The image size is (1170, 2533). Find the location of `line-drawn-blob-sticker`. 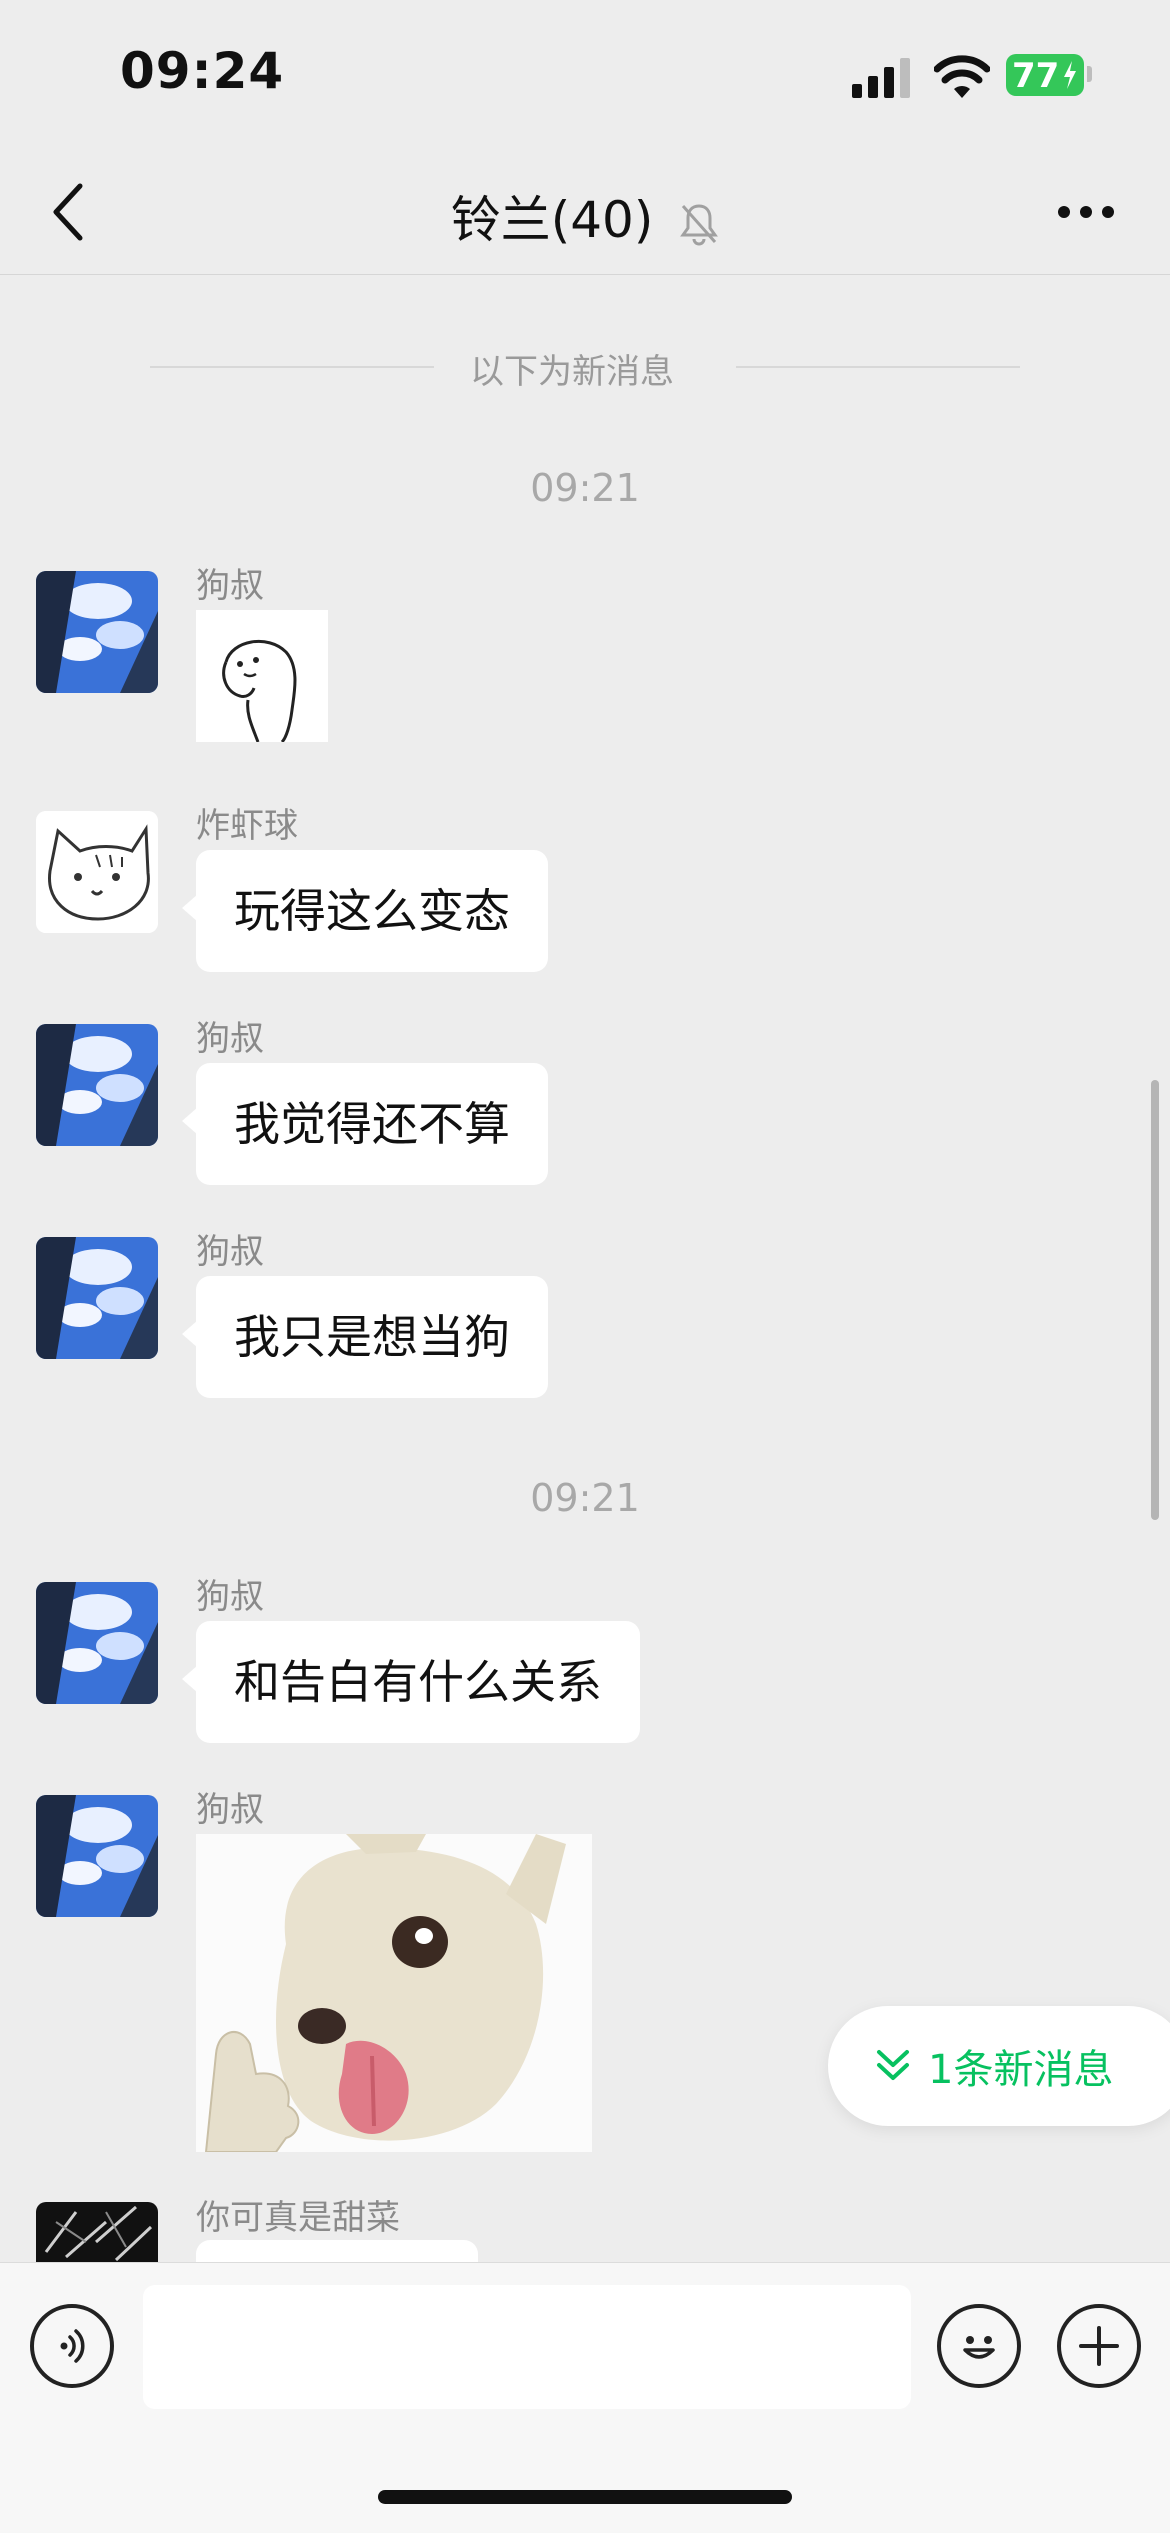

line-drawn-blob-sticker is located at coordinates (259, 691).